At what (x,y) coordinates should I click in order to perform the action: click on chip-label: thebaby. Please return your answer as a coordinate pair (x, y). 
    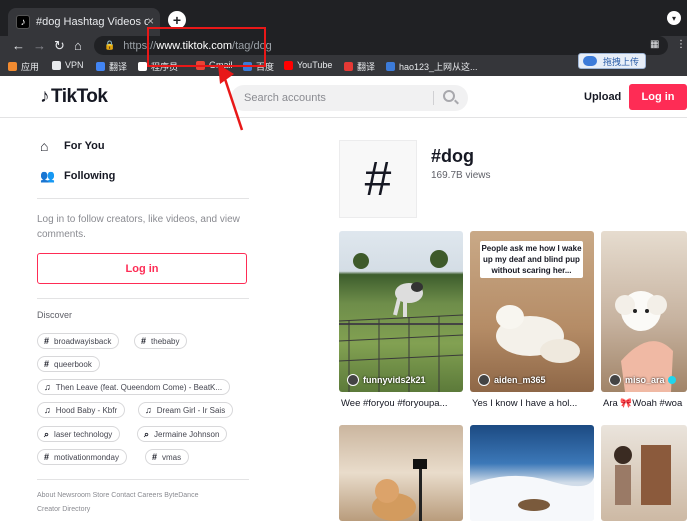
    Looking at the image, I should click on (165, 341).